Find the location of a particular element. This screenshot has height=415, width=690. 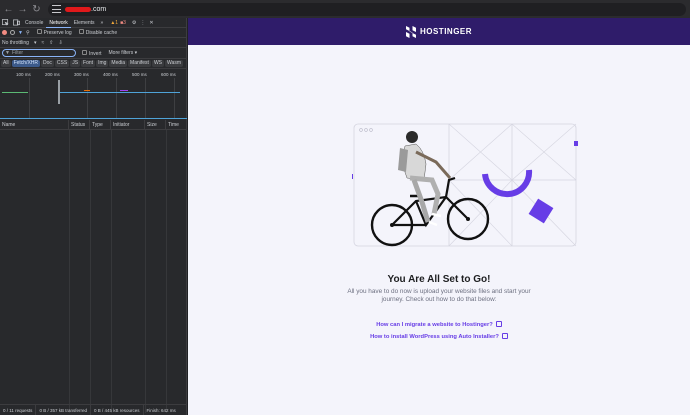

filter-fetch-xhr: Fetch/XHR is located at coordinates (26, 63).